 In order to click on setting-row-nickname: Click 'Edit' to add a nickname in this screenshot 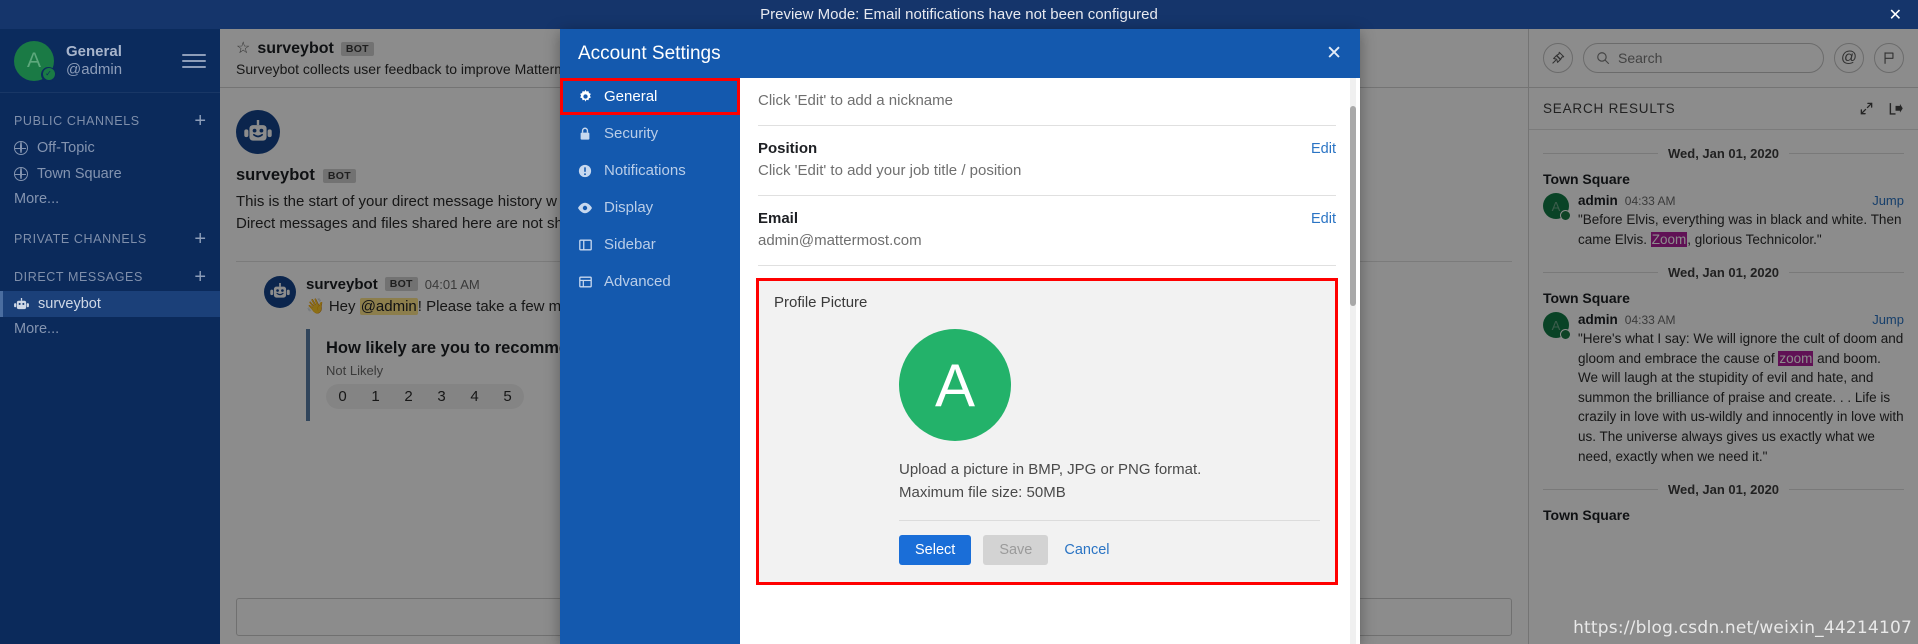, I will do `click(1047, 102)`.